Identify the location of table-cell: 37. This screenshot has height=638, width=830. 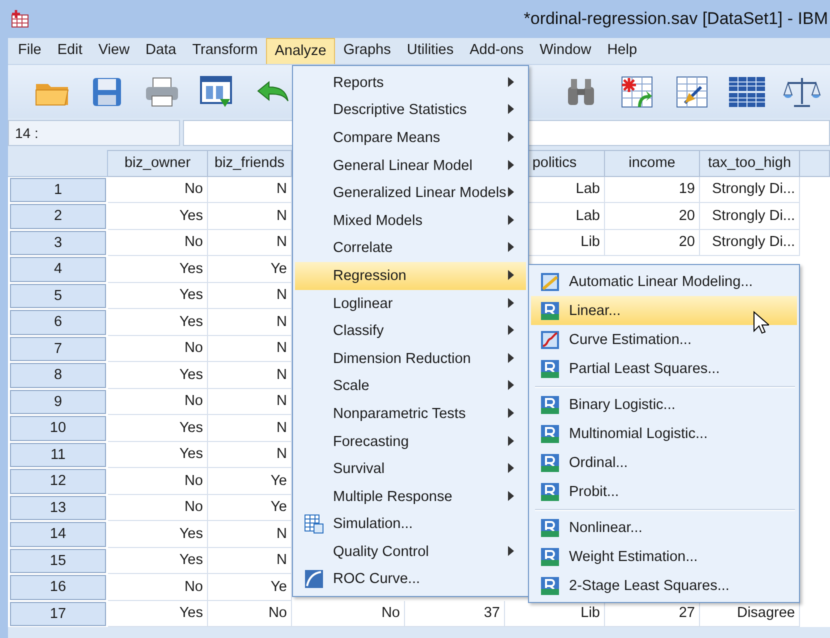
(455, 613).